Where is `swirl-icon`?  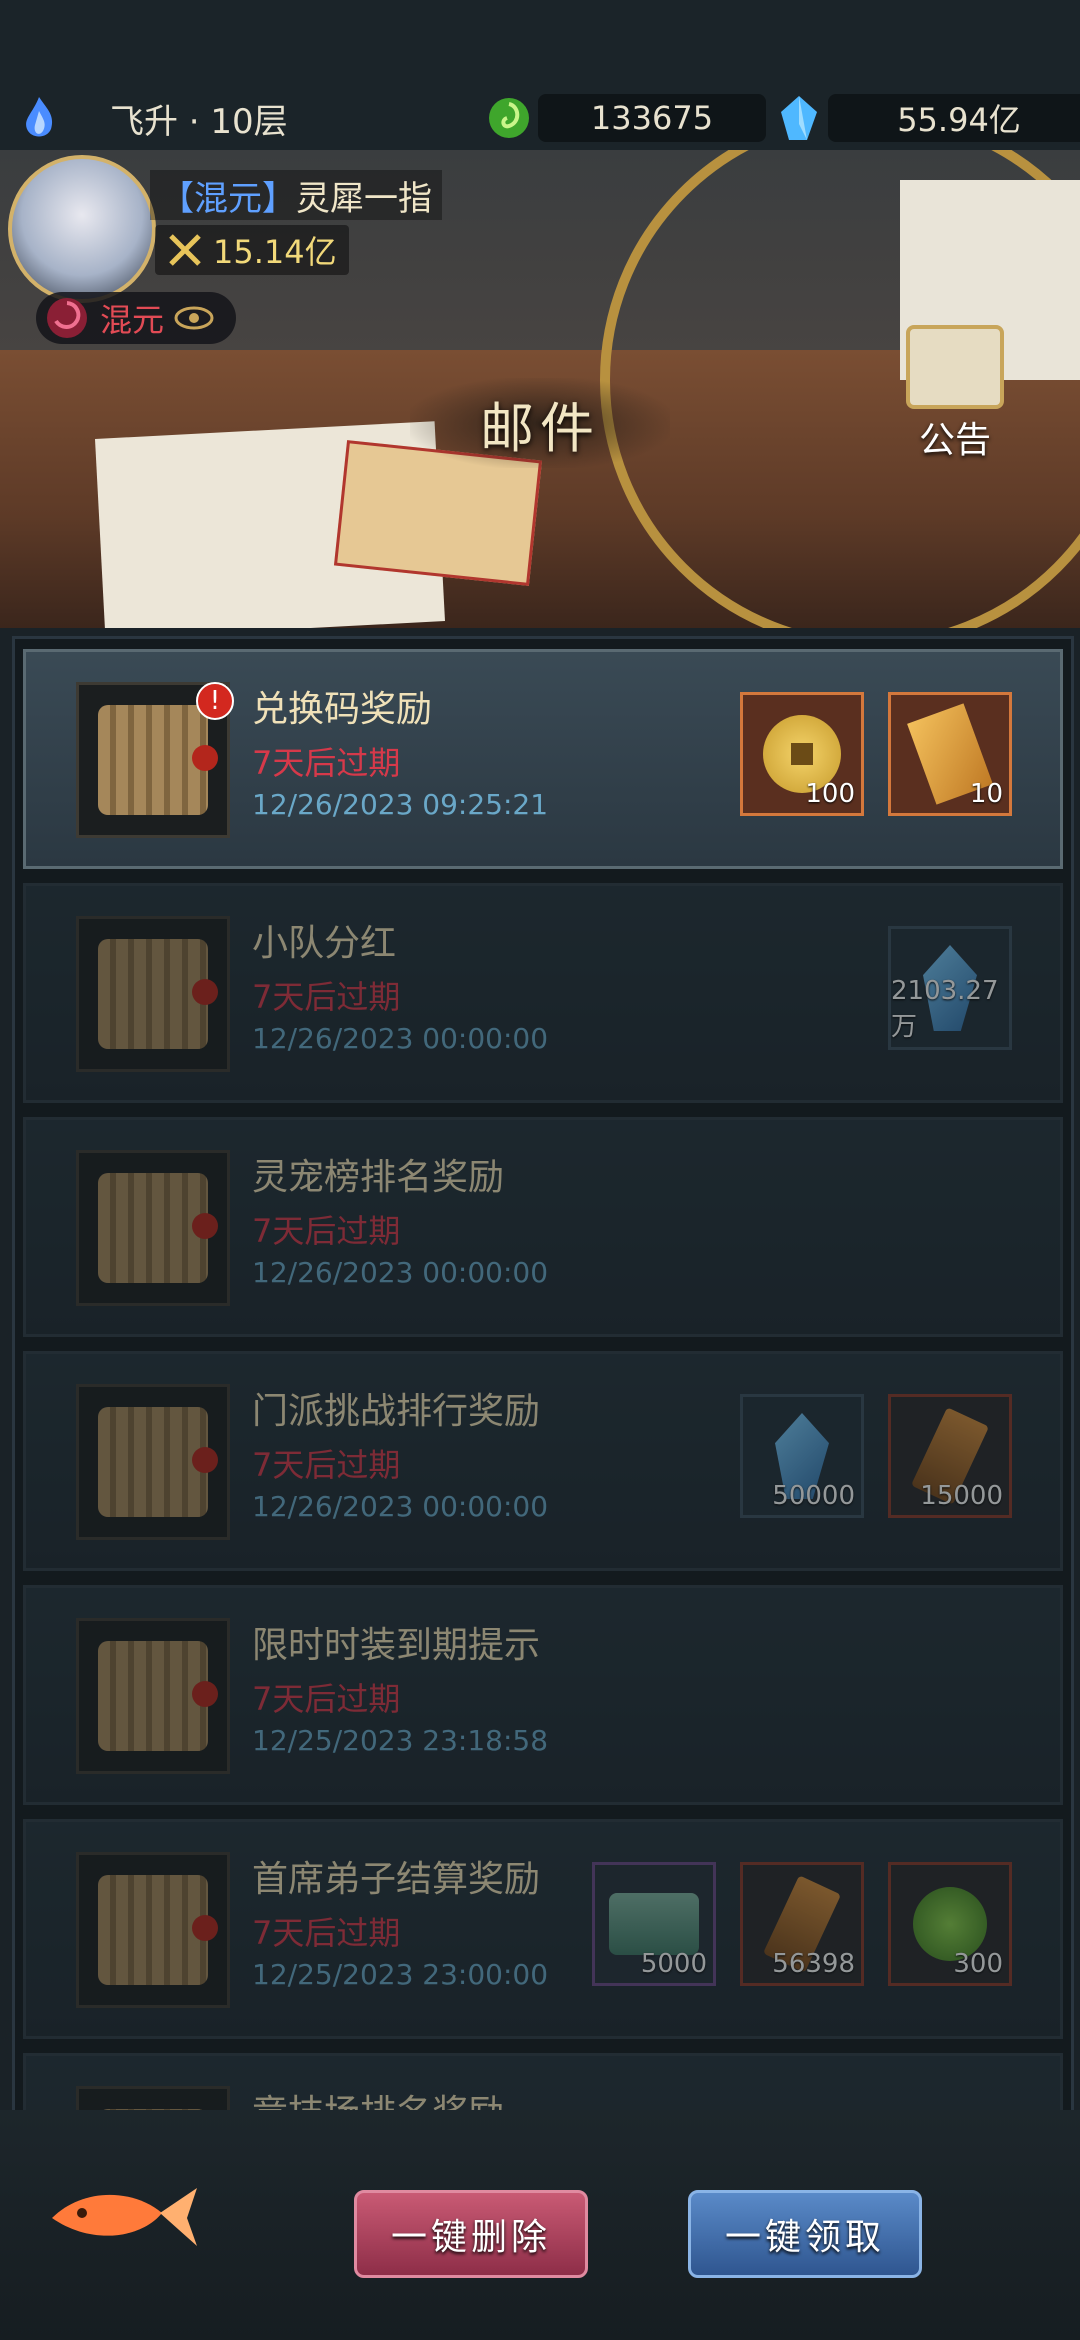 swirl-icon is located at coordinates (67, 318).